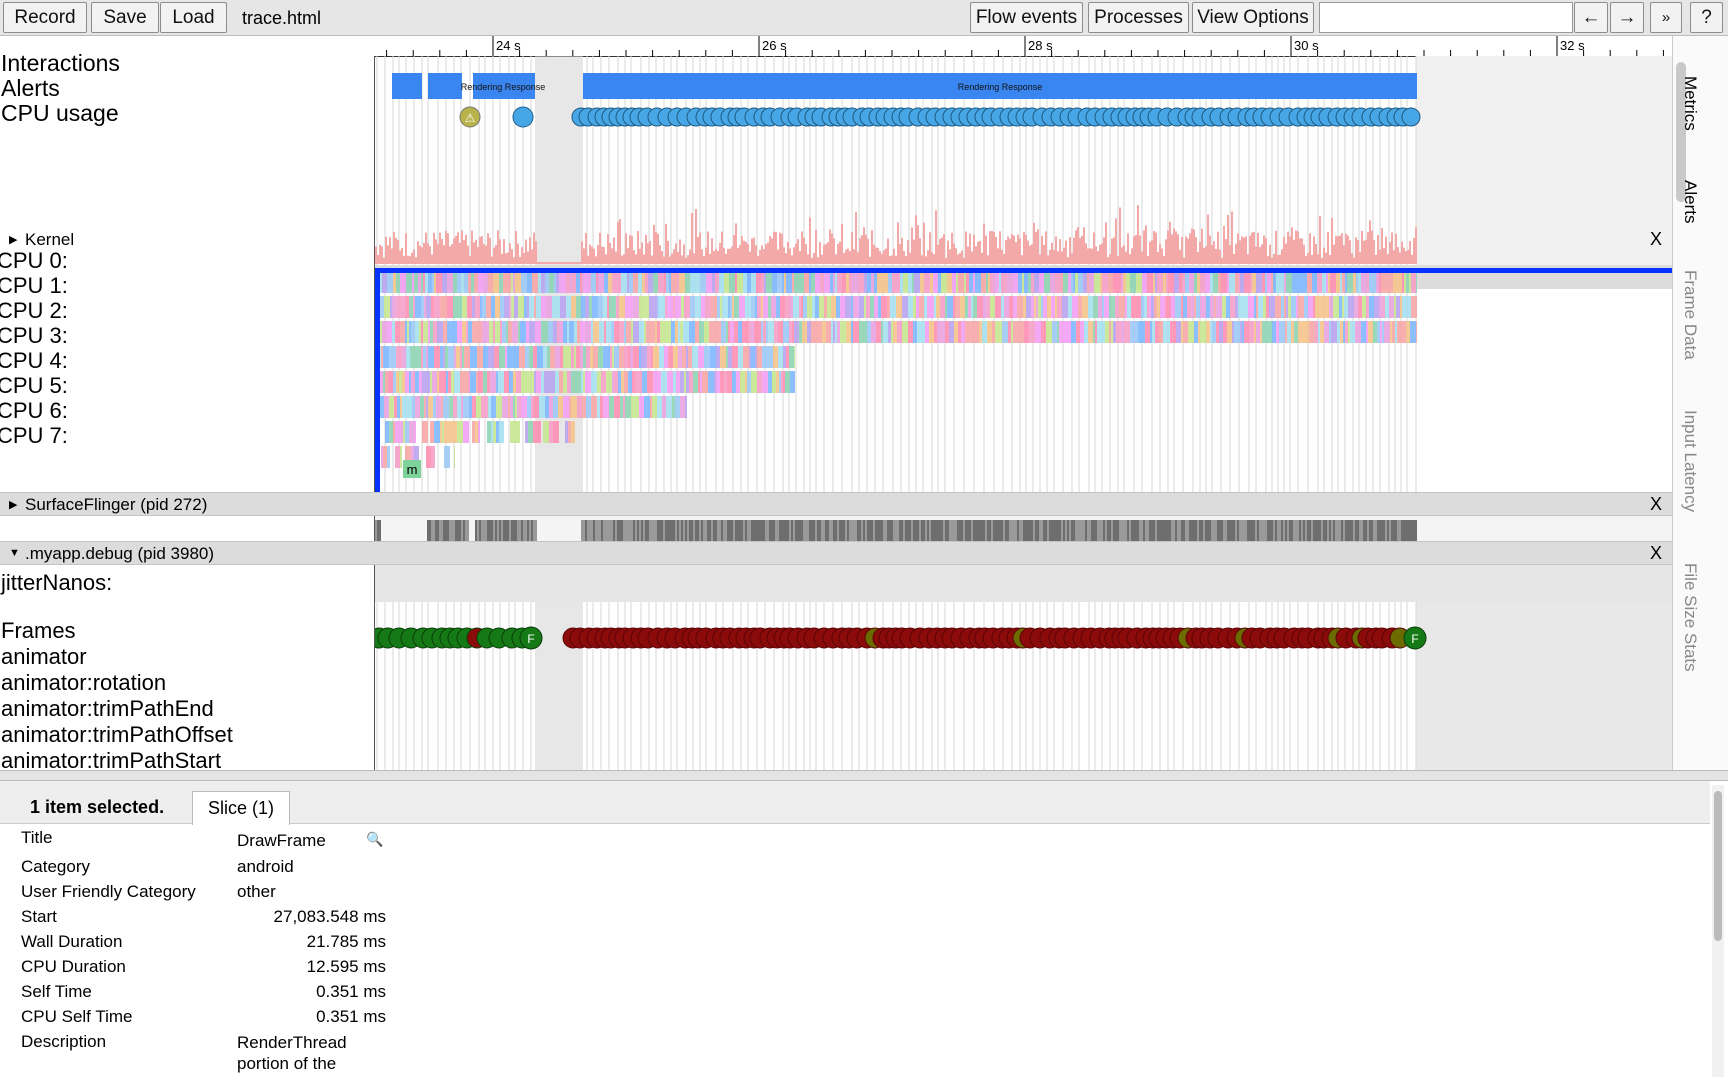 The height and width of the screenshot is (1080, 1728). I want to click on surfaceflinger-close-button: X, so click(1656, 504).